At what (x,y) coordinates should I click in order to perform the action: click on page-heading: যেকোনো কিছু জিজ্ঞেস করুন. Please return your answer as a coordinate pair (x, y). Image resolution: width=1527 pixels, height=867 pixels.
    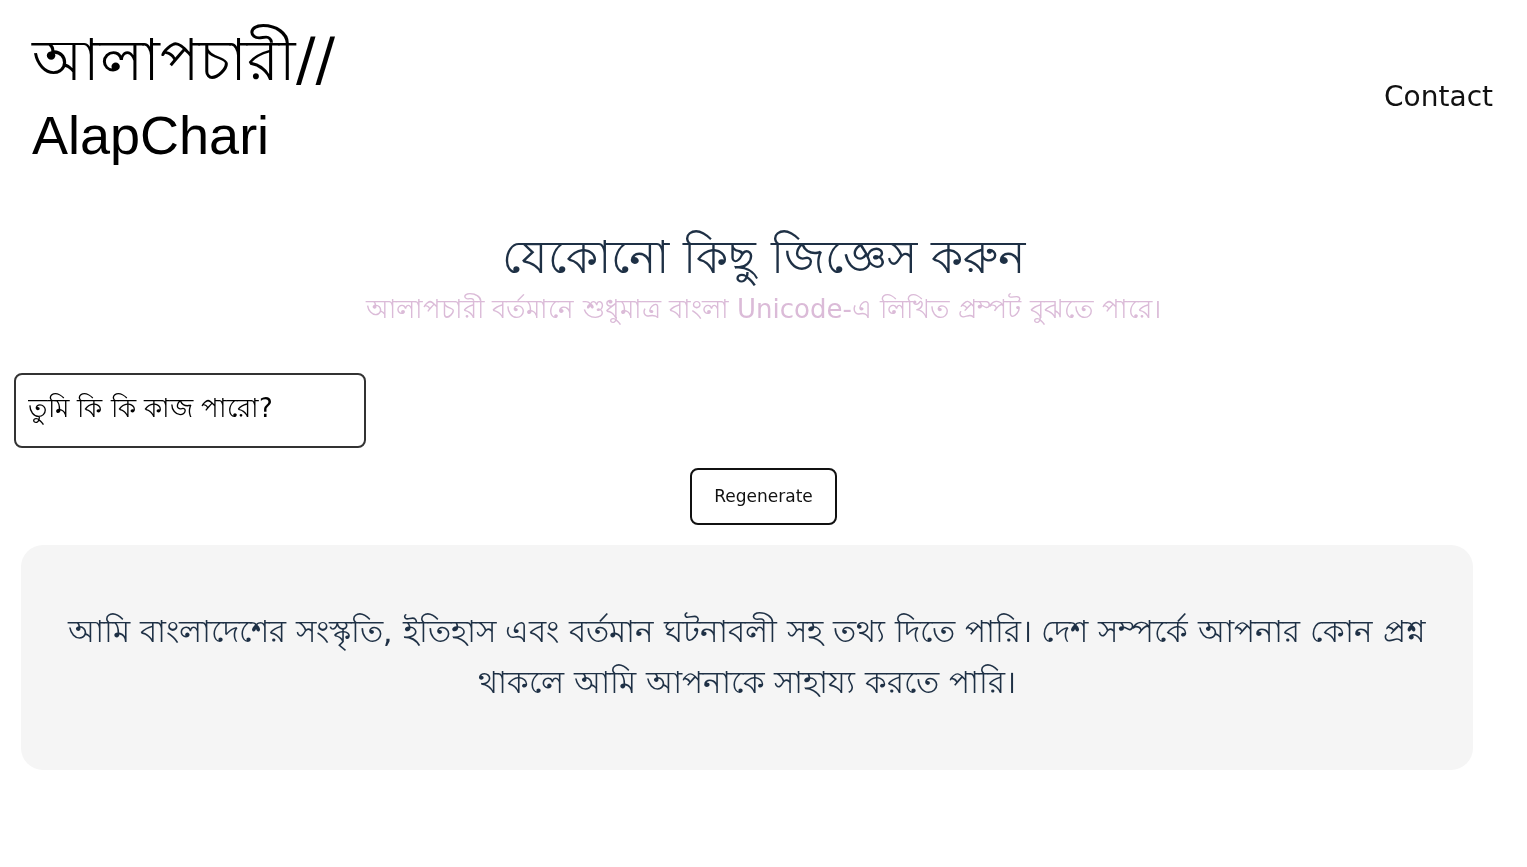
    Looking at the image, I should click on (763, 258).